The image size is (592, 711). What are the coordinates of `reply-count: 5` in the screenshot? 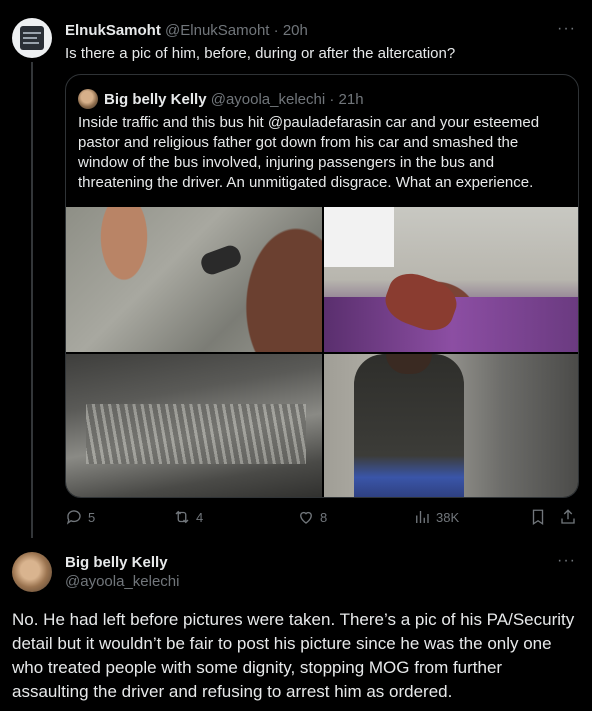 It's located at (92, 517).